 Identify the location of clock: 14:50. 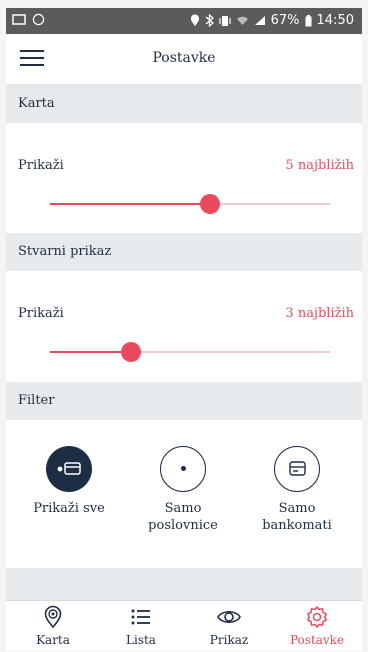
(335, 20).